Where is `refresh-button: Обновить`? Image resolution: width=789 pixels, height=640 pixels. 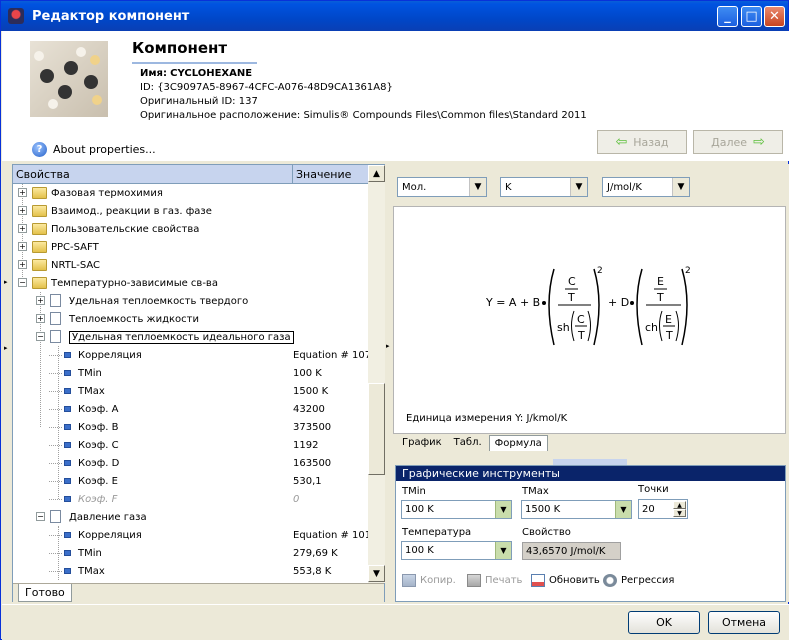
refresh-button: Обновить is located at coordinates (565, 580).